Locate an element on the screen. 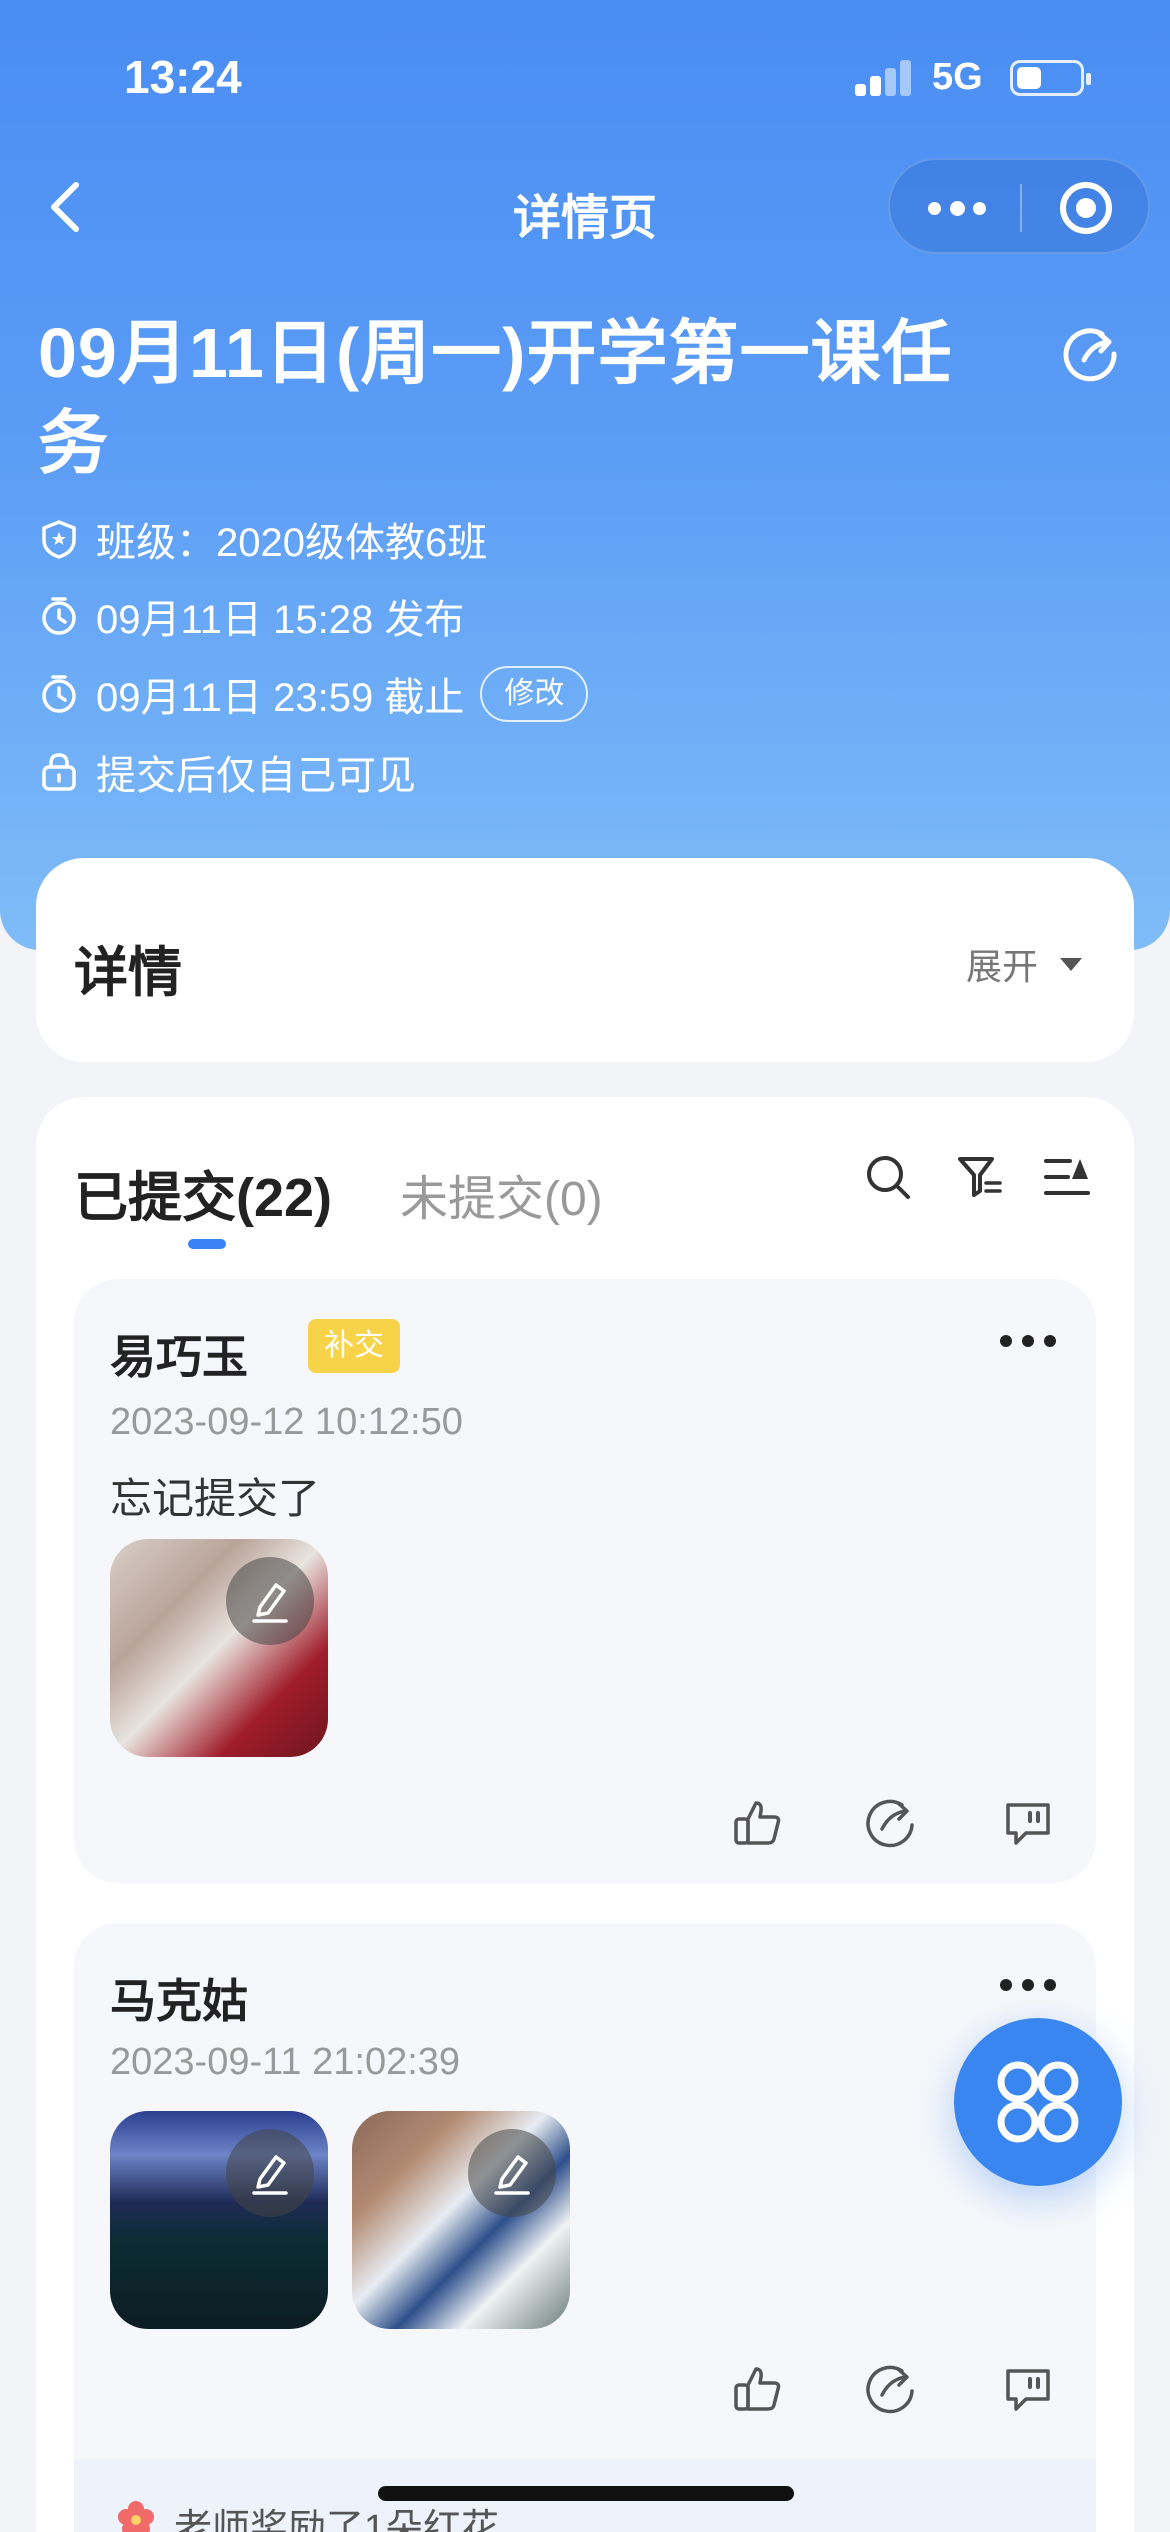 Image resolution: width=1170 pixels, height=2532 pixels. apps-fab-button is located at coordinates (1038, 2102).